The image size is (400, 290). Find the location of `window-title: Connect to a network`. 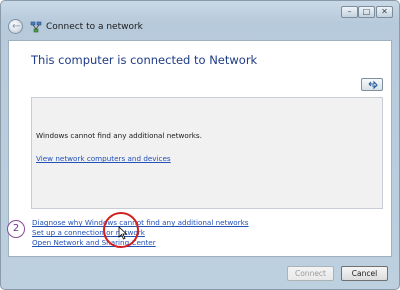

window-title: Connect to a network is located at coordinates (94, 27).